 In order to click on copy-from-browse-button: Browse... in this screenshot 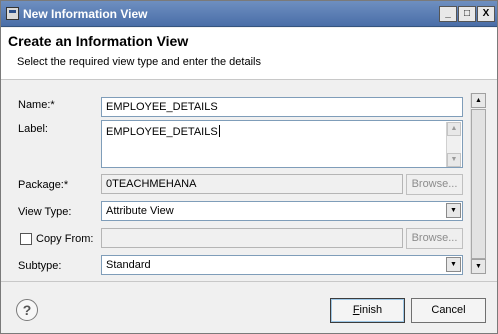, I will do `click(434, 238)`.